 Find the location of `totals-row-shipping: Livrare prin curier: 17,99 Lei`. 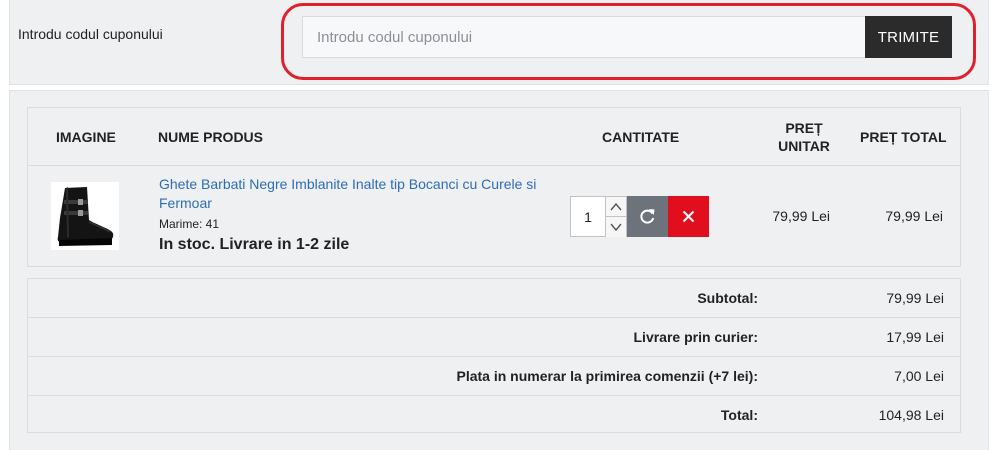

totals-row-shipping: Livrare prin curier: 17,99 Lei is located at coordinates (494, 337).